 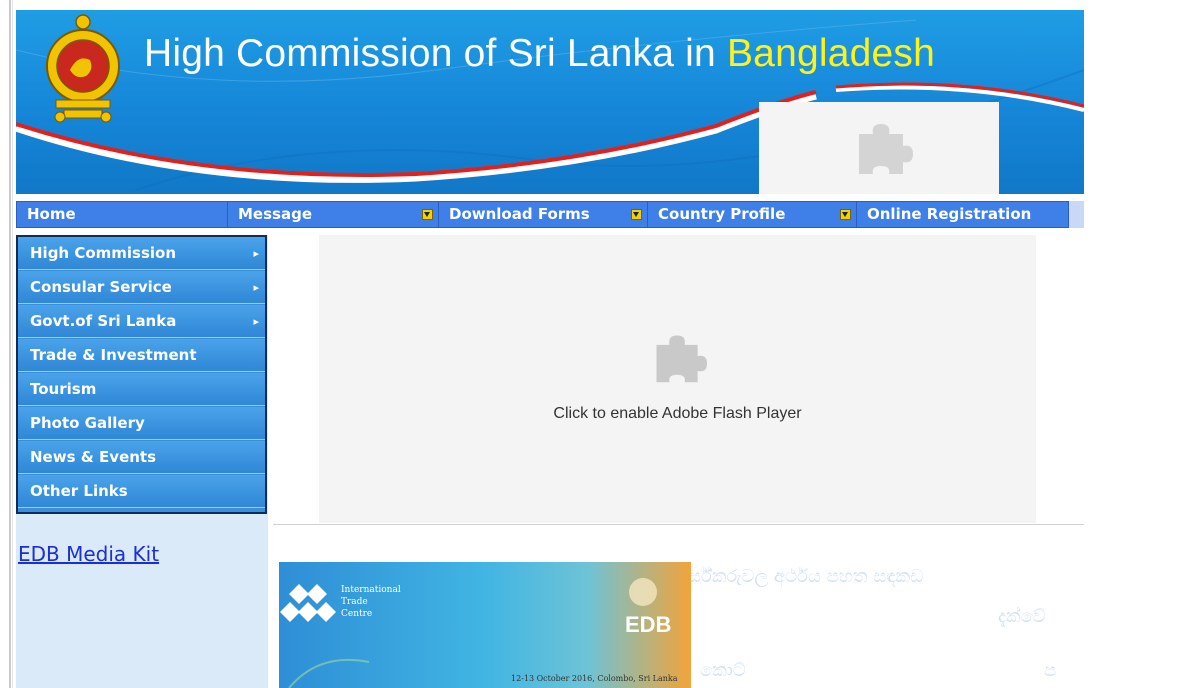 I want to click on edb-event-date: 12-13 October 2016, Colombo, Sri Lanka, so click(x=594, y=678).